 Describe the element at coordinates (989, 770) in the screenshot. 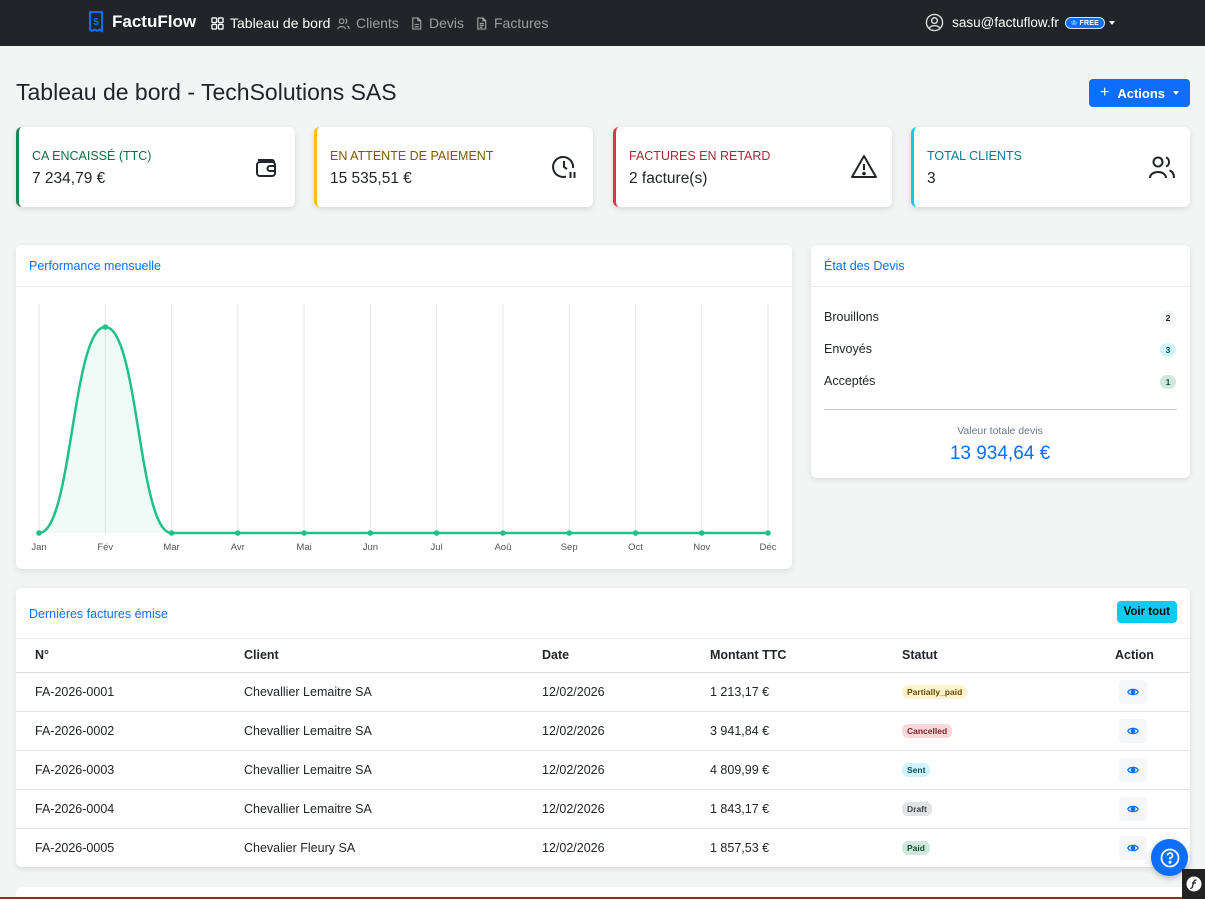

I see `invoice-status-cell: Sent` at that location.